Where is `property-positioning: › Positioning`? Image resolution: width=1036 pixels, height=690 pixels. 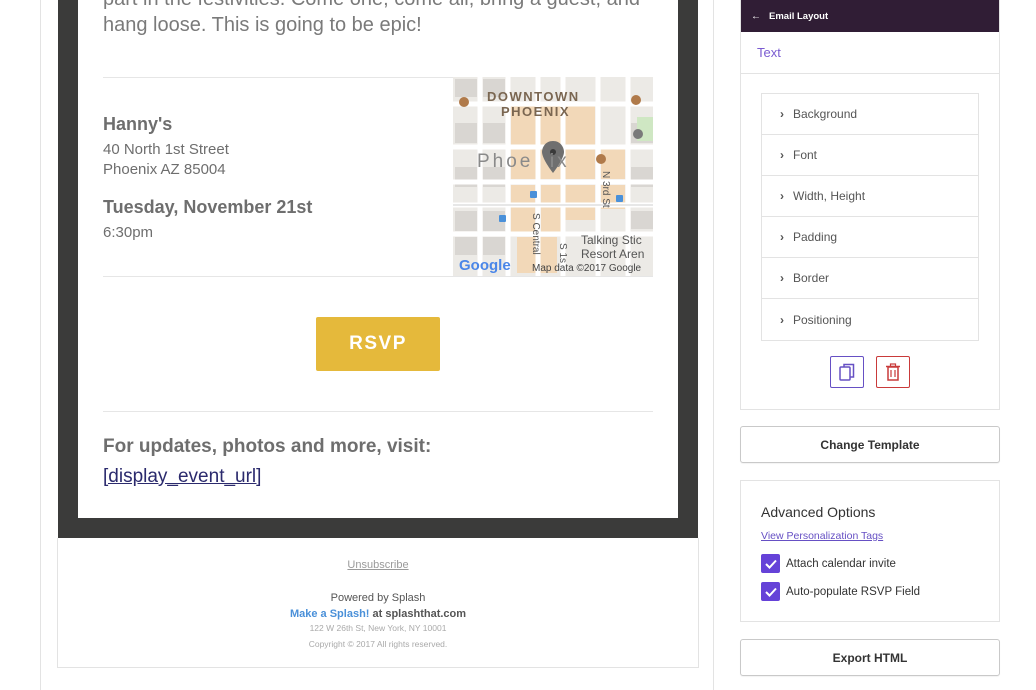 property-positioning: › Positioning is located at coordinates (870, 319).